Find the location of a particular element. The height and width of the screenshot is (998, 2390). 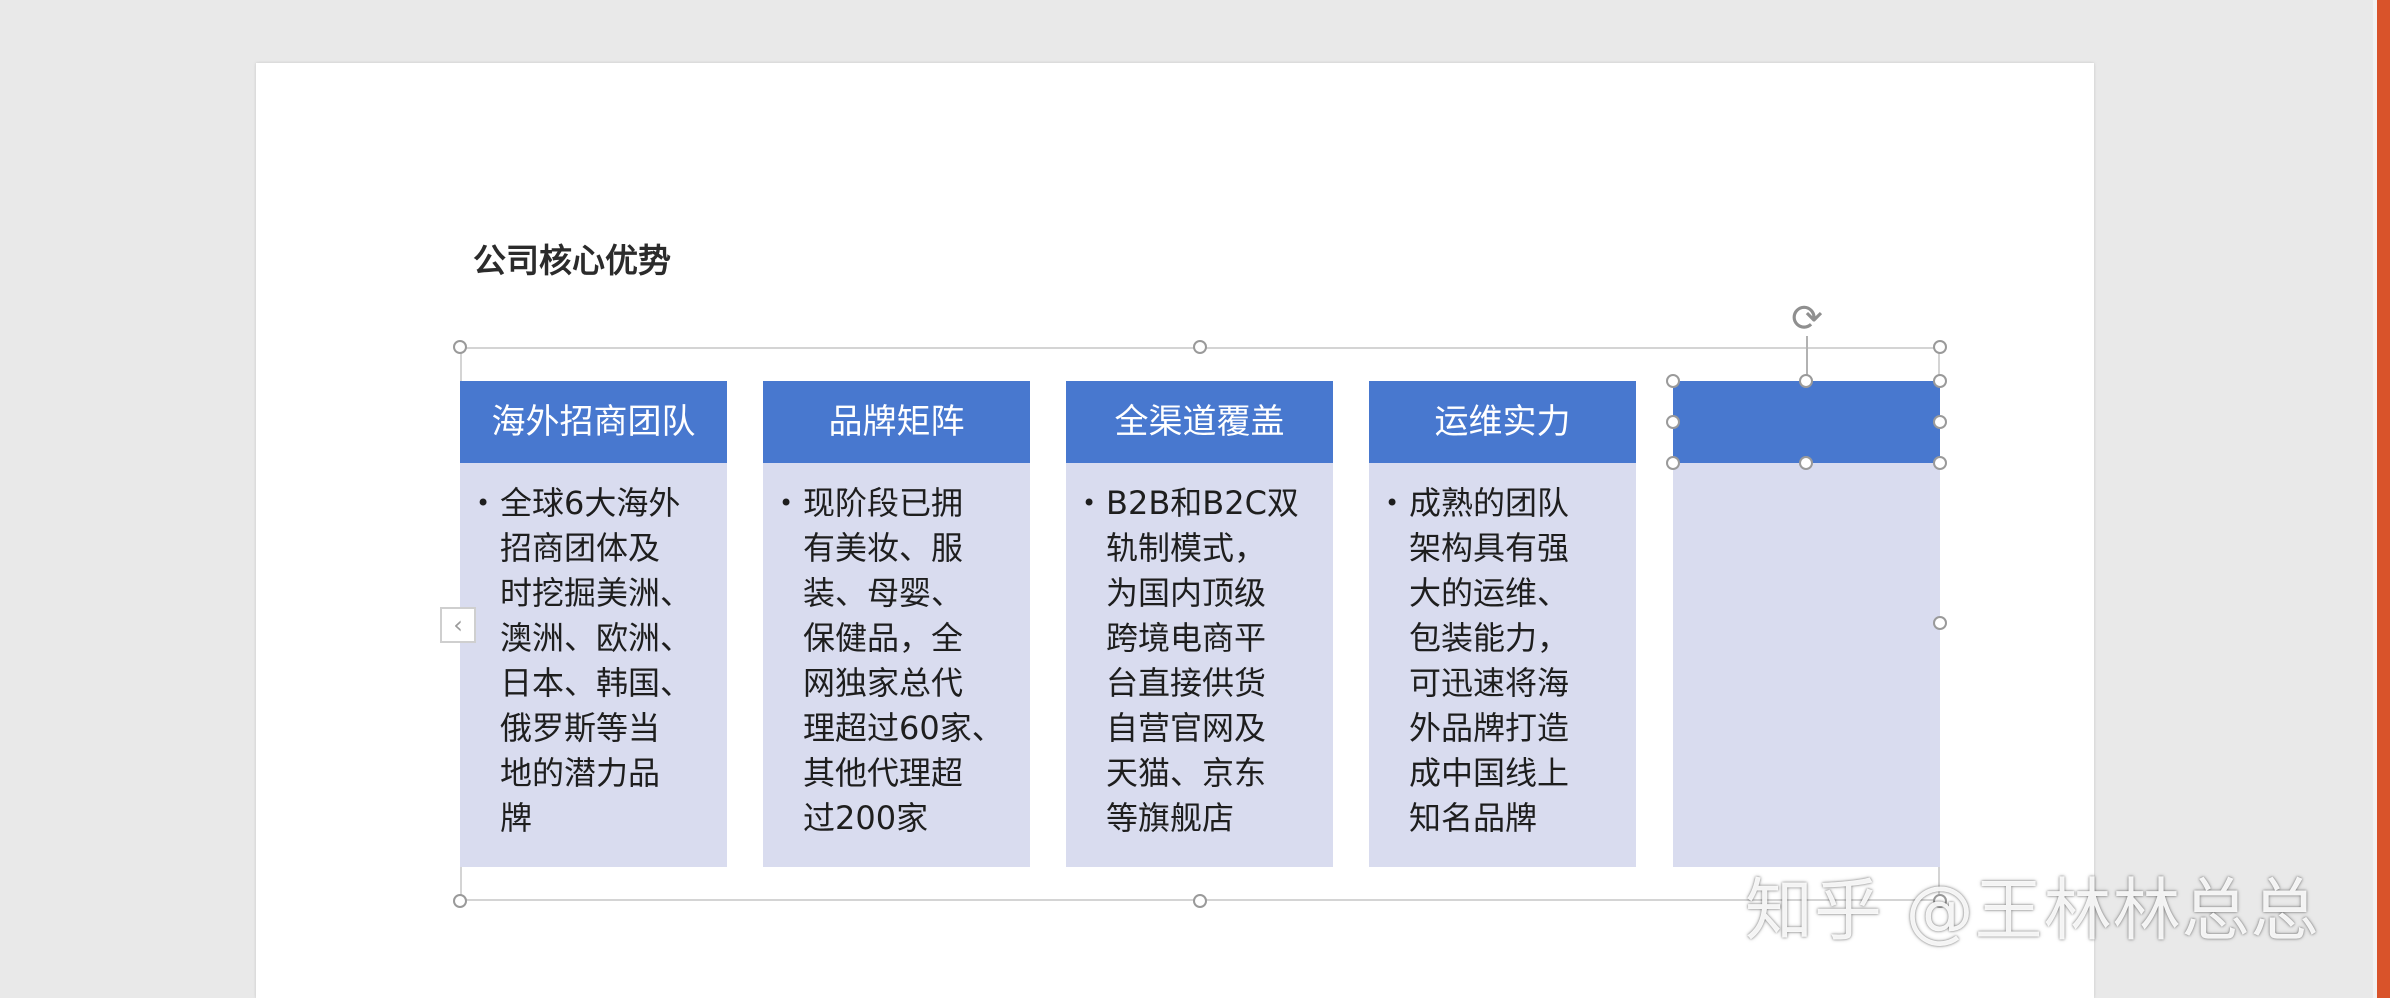

card-header: 运维实力 is located at coordinates (1502, 422).